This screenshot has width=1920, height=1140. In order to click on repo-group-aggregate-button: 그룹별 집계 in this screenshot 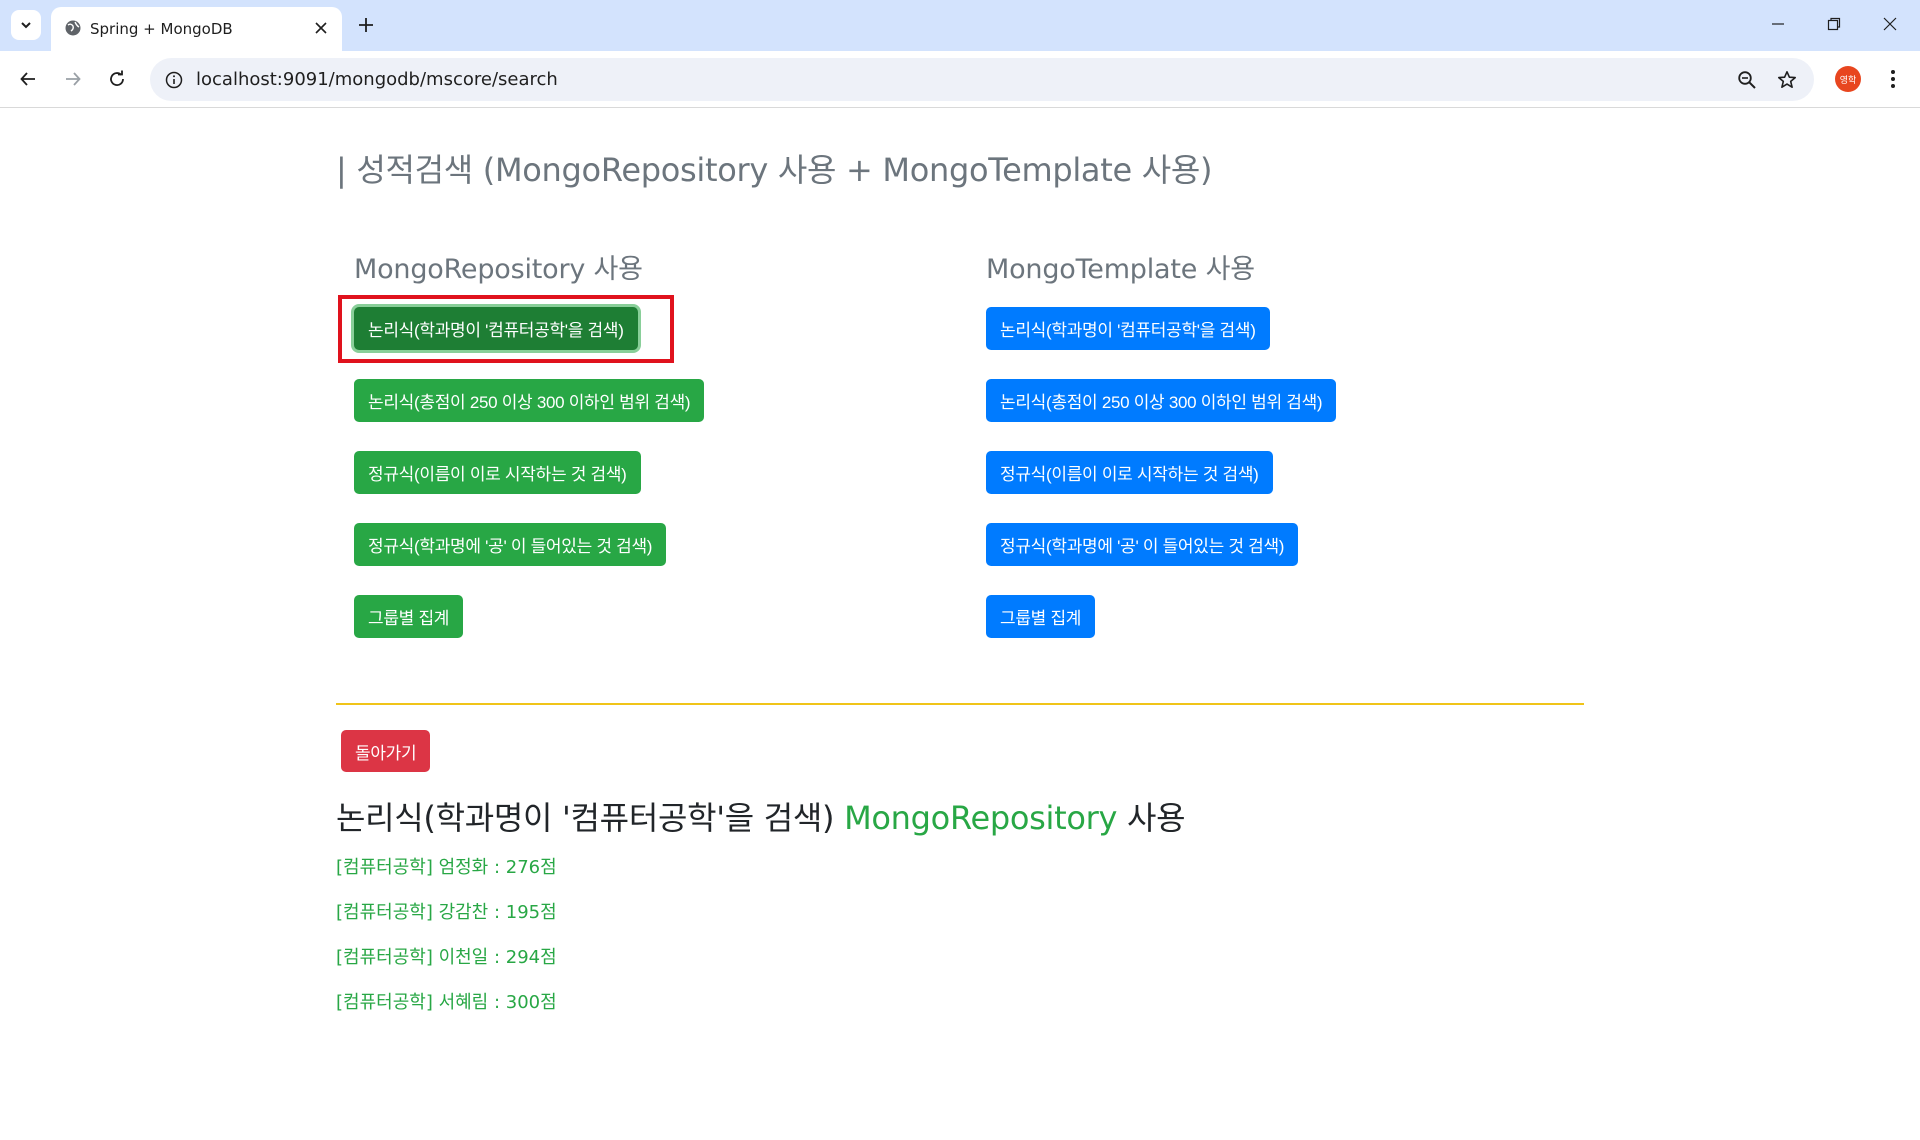, I will do `click(409, 616)`.